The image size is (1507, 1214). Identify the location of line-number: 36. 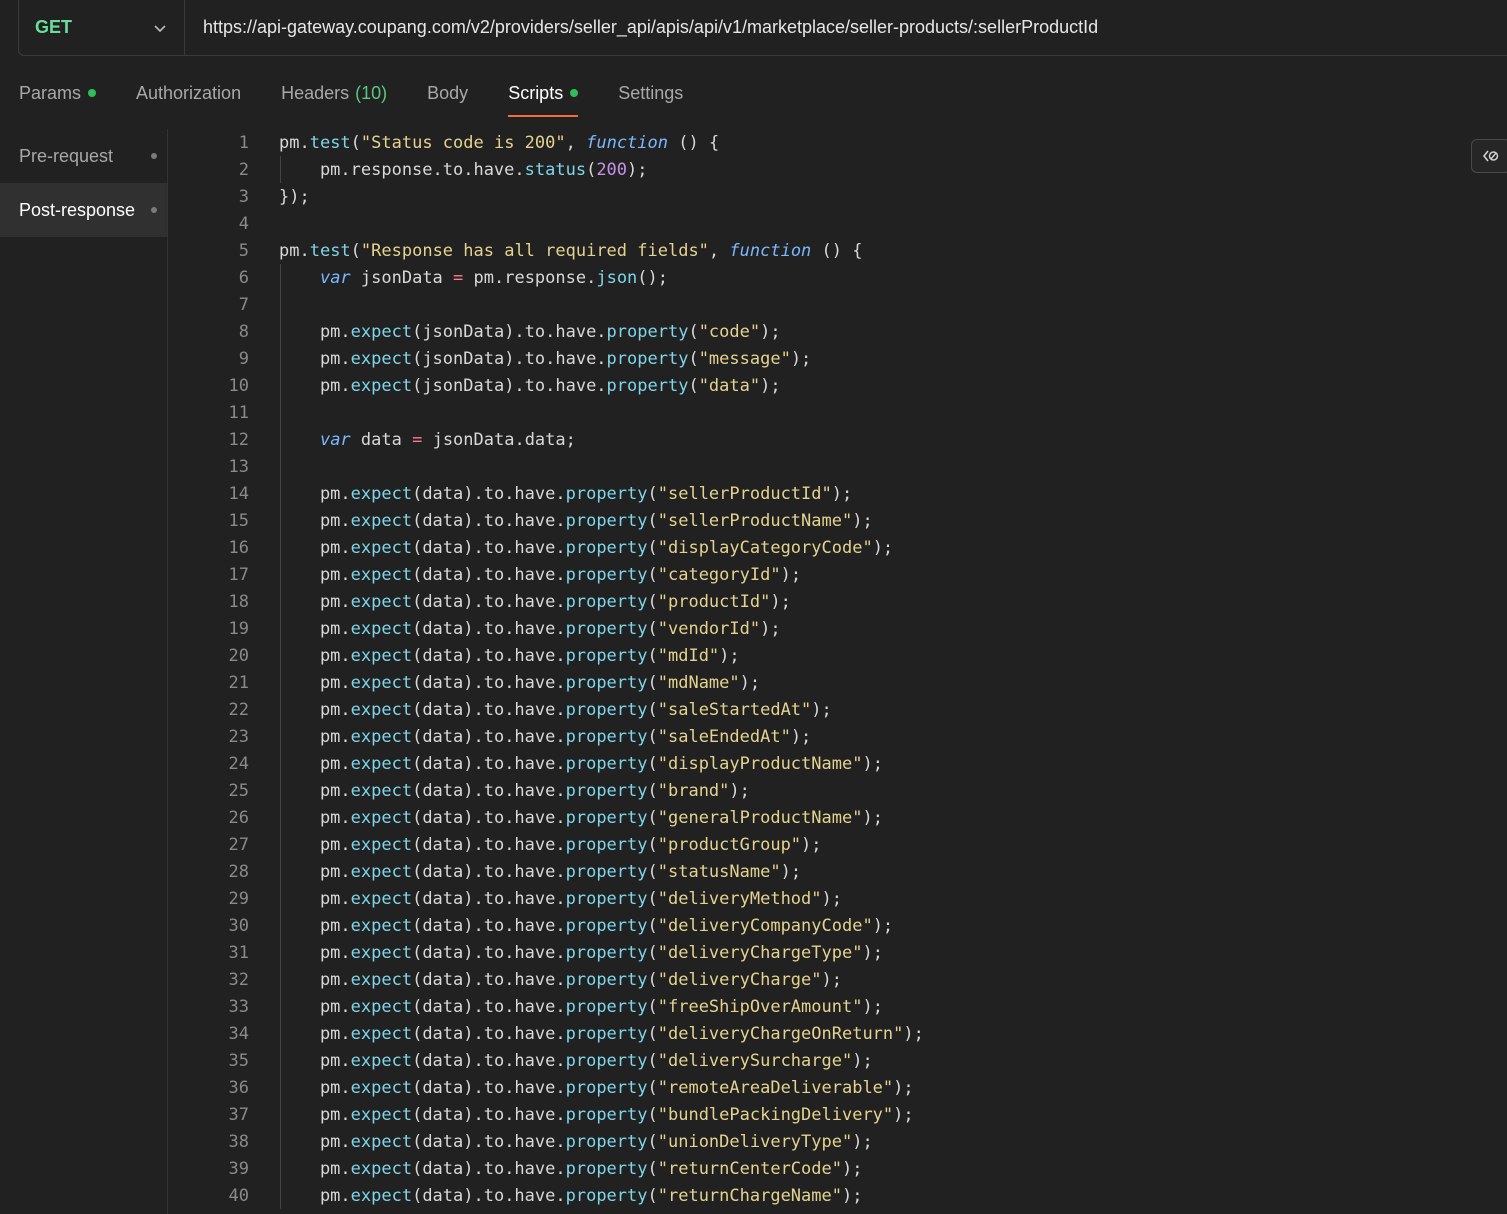
(238, 1087).